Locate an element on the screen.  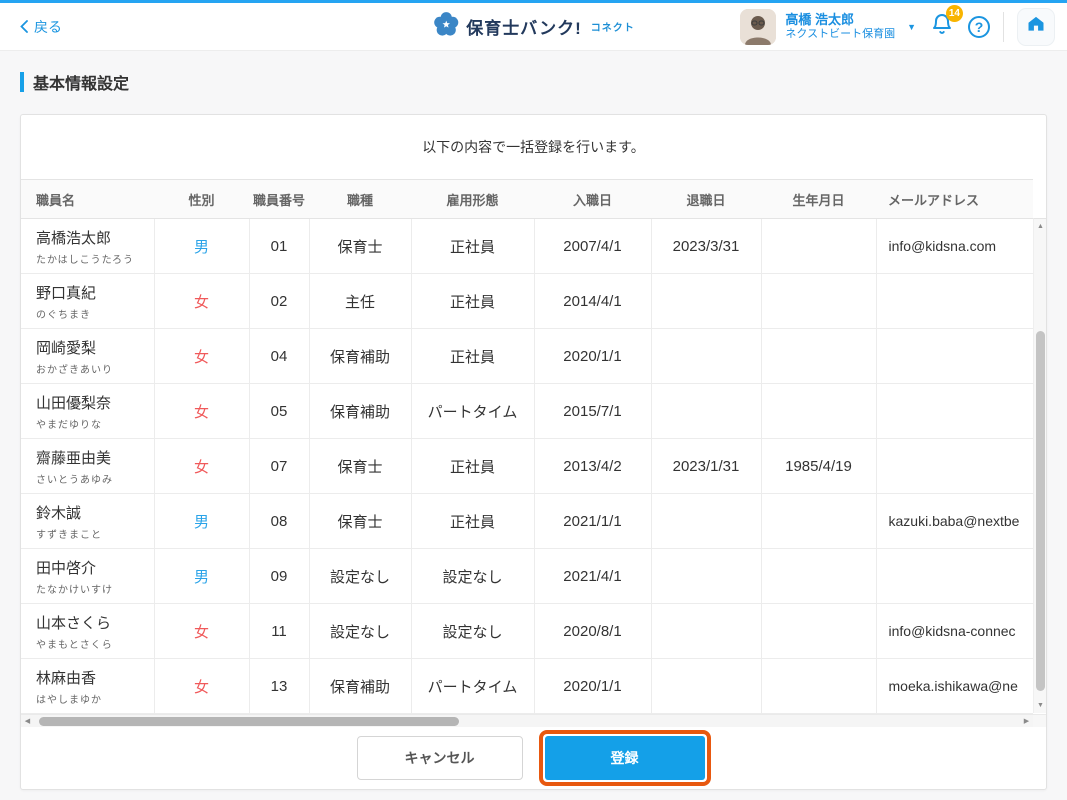
staff-furigana: やまだゆりな is located at coordinates (69, 425).